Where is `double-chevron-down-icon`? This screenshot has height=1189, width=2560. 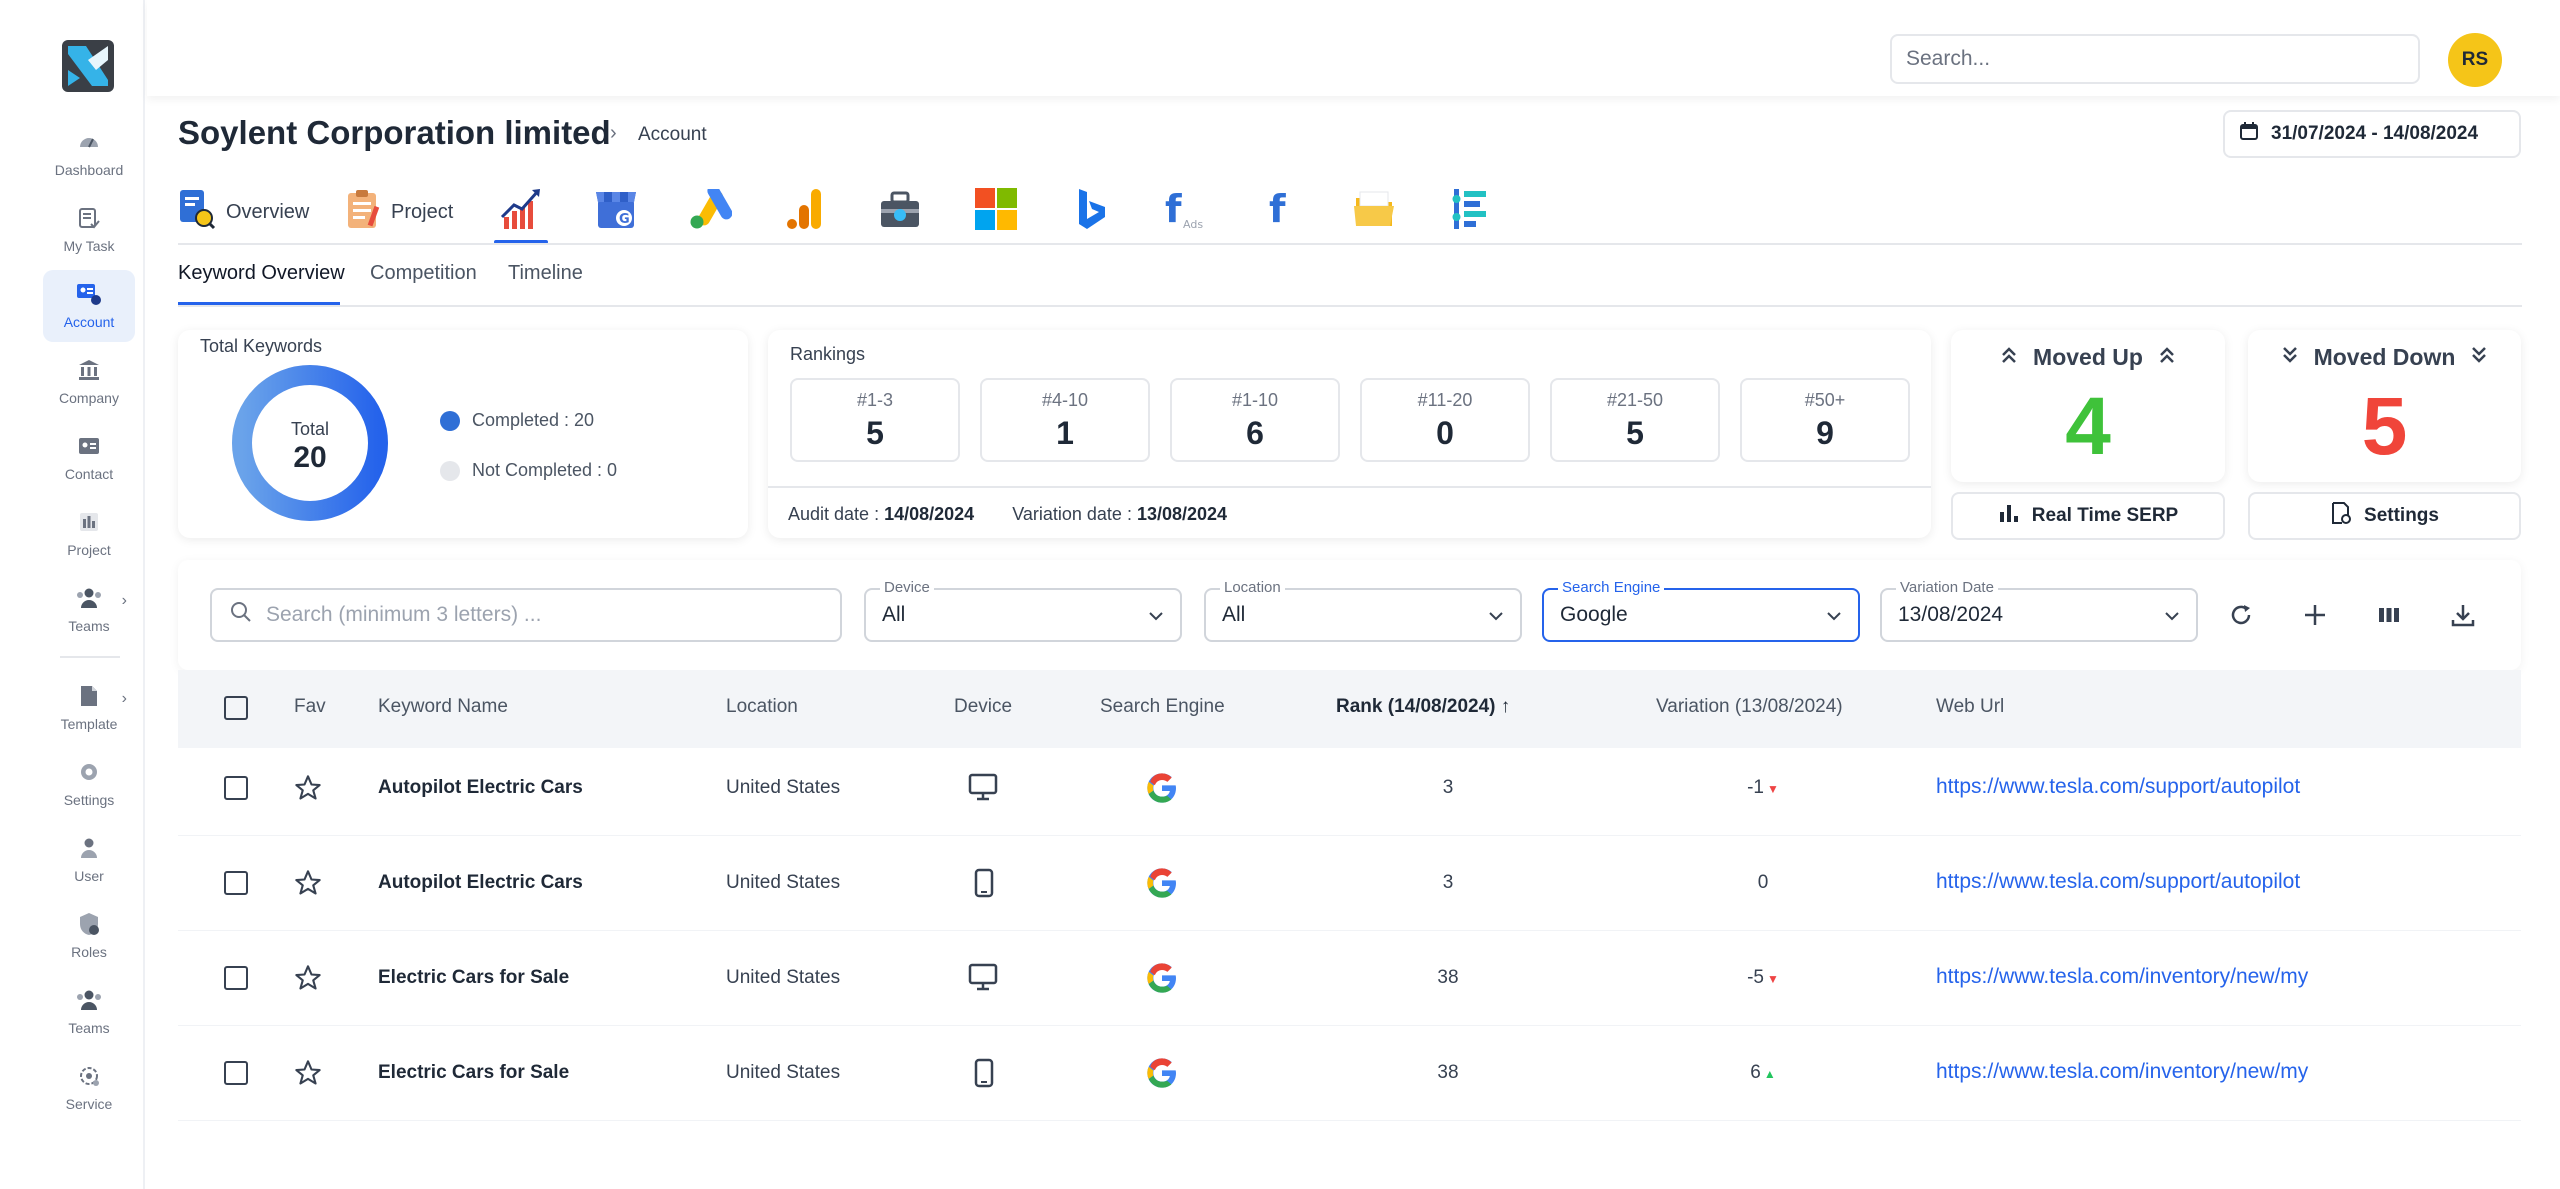 double-chevron-down-icon is located at coordinates (2290, 357).